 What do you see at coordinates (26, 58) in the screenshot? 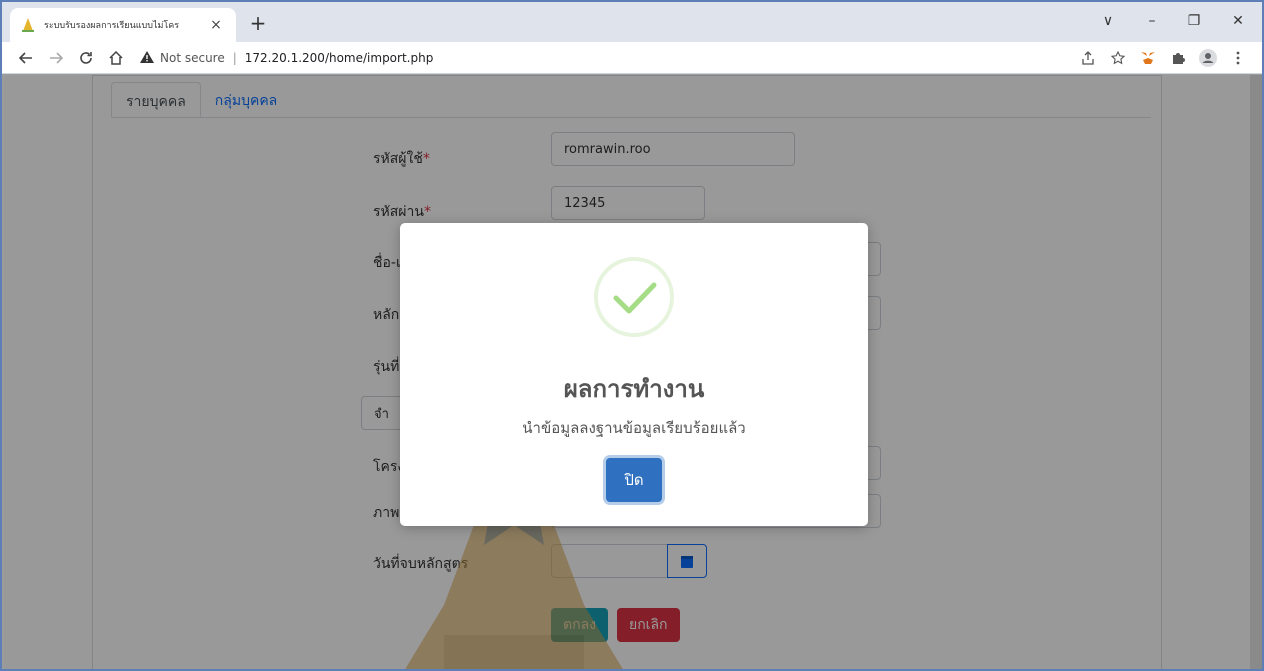
I see `back-icon` at bounding box center [26, 58].